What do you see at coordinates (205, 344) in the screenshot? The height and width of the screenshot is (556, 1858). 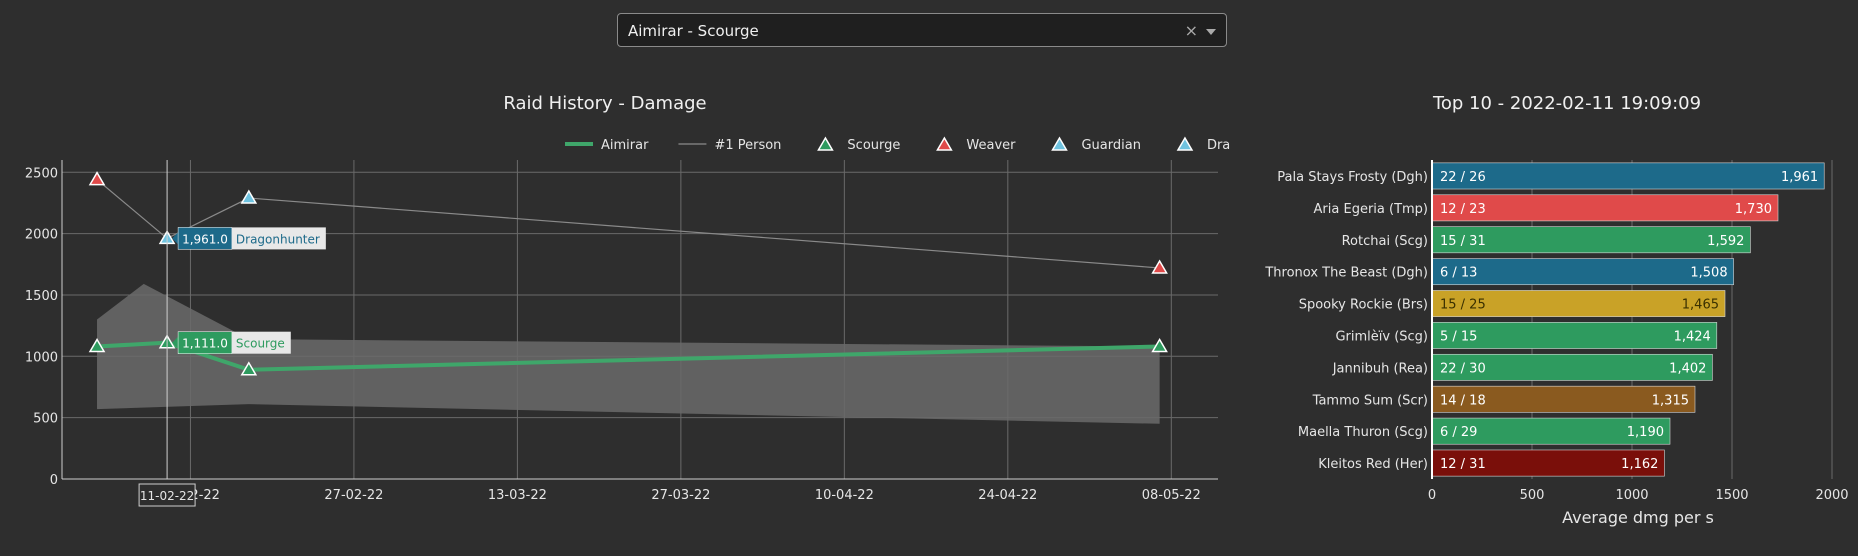 I see `tooltip-value: 1,111.0` at bounding box center [205, 344].